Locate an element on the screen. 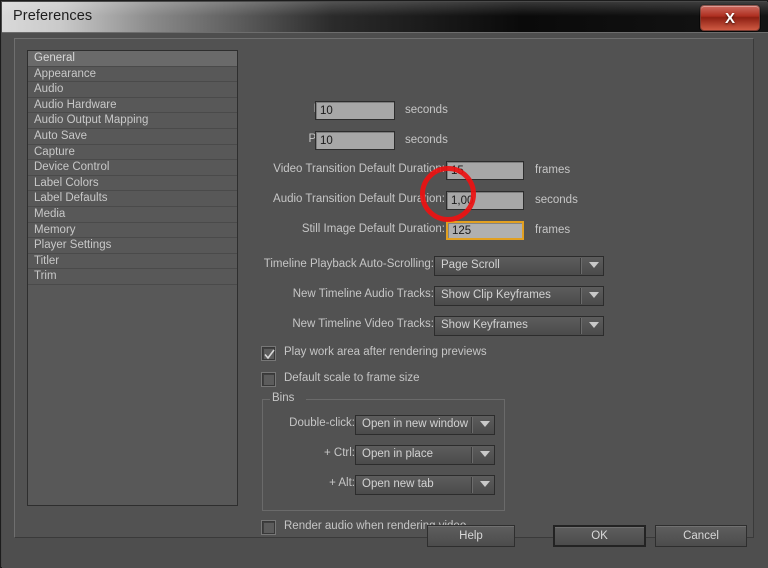  sidebar-item-media: Media is located at coordinates (132, 215).